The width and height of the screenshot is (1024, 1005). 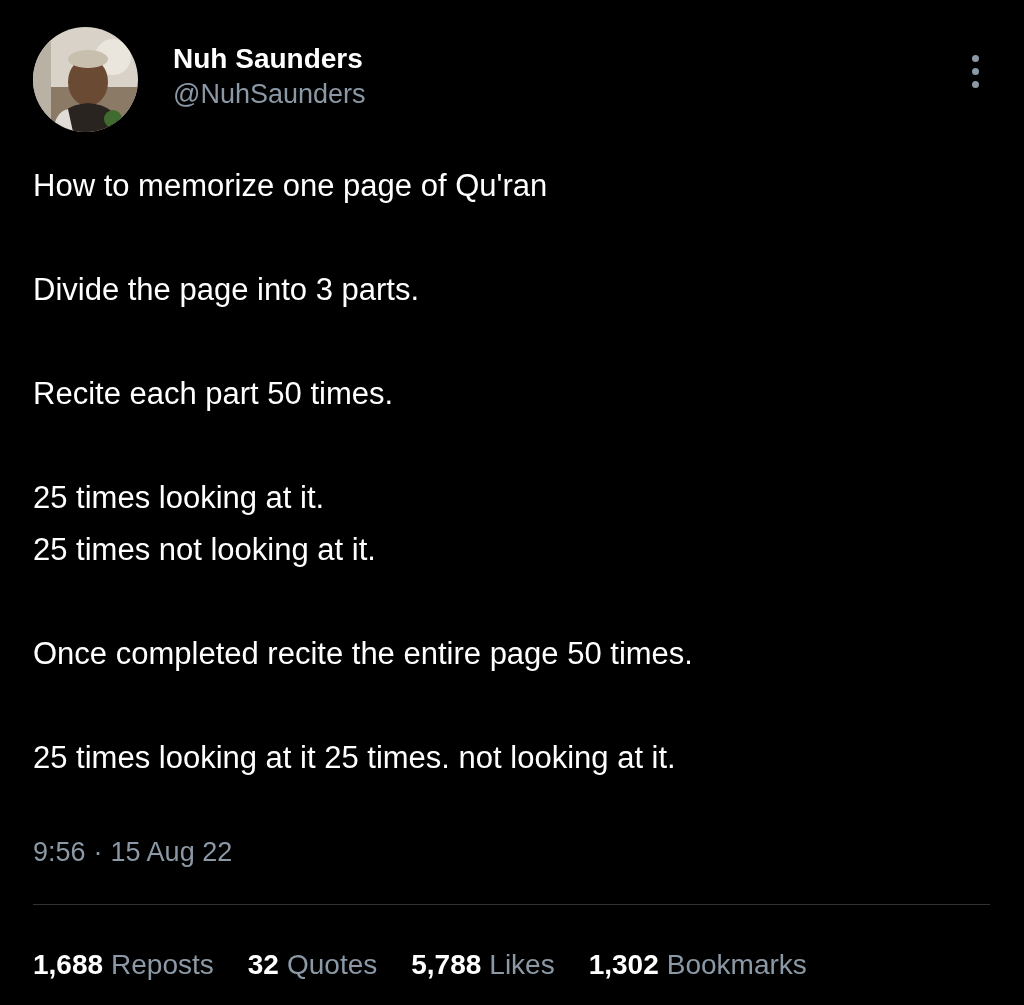 I want to click on more-options-icon, so click(x=975, y=71).